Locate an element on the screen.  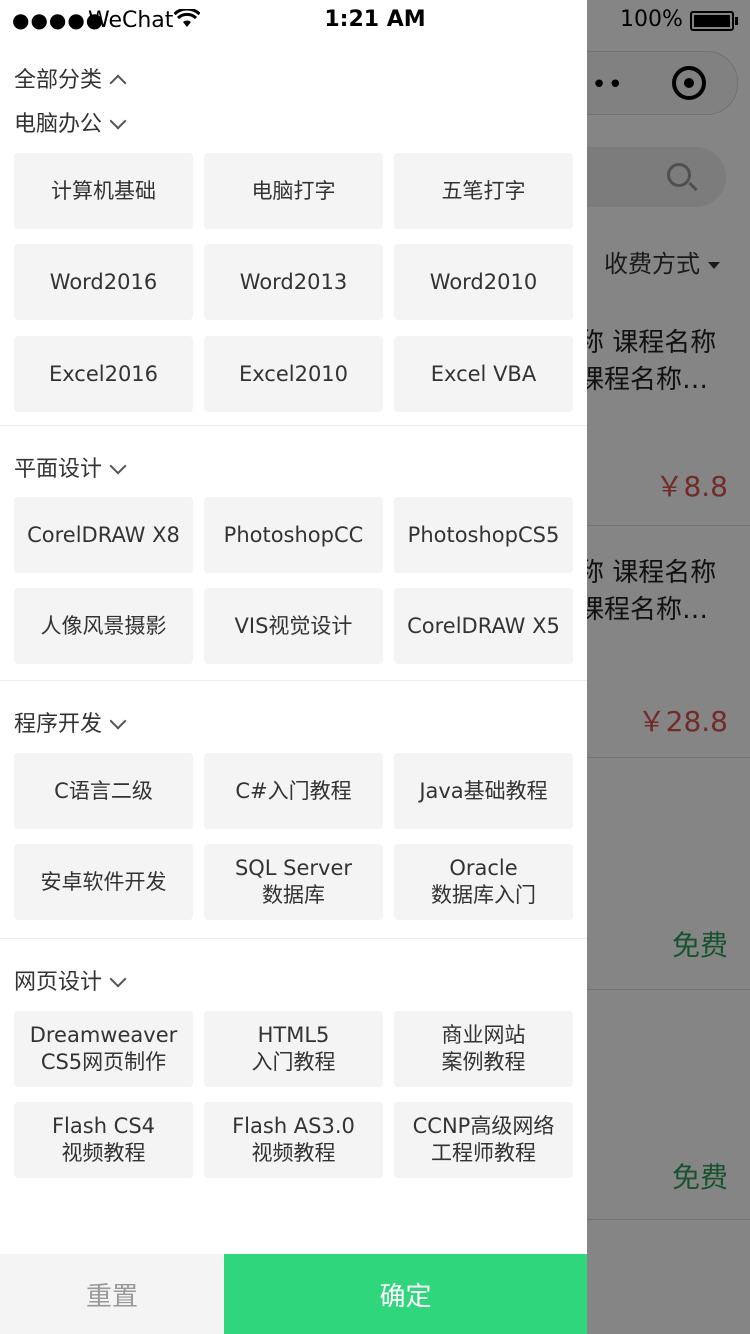
section-label: 电脑办公 is located at coordinates (58, 124).